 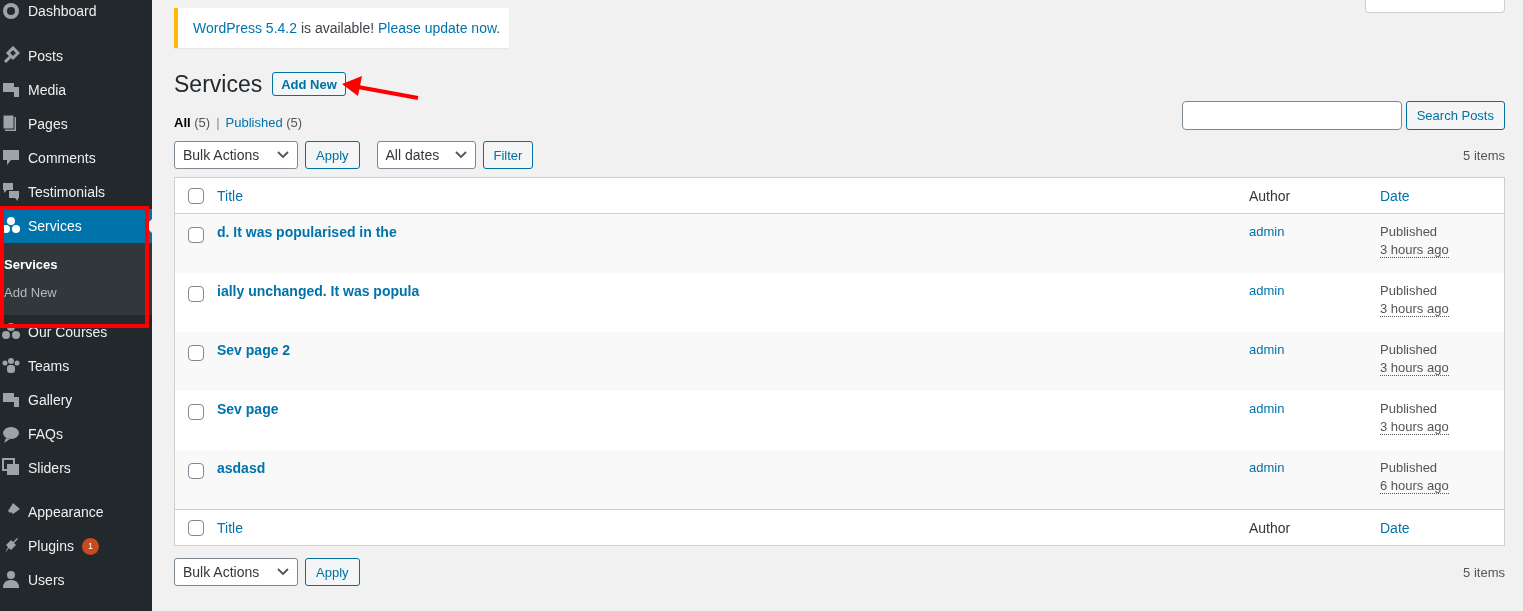 I want to click on submenu-item: Services, so click(x=76, y=265).